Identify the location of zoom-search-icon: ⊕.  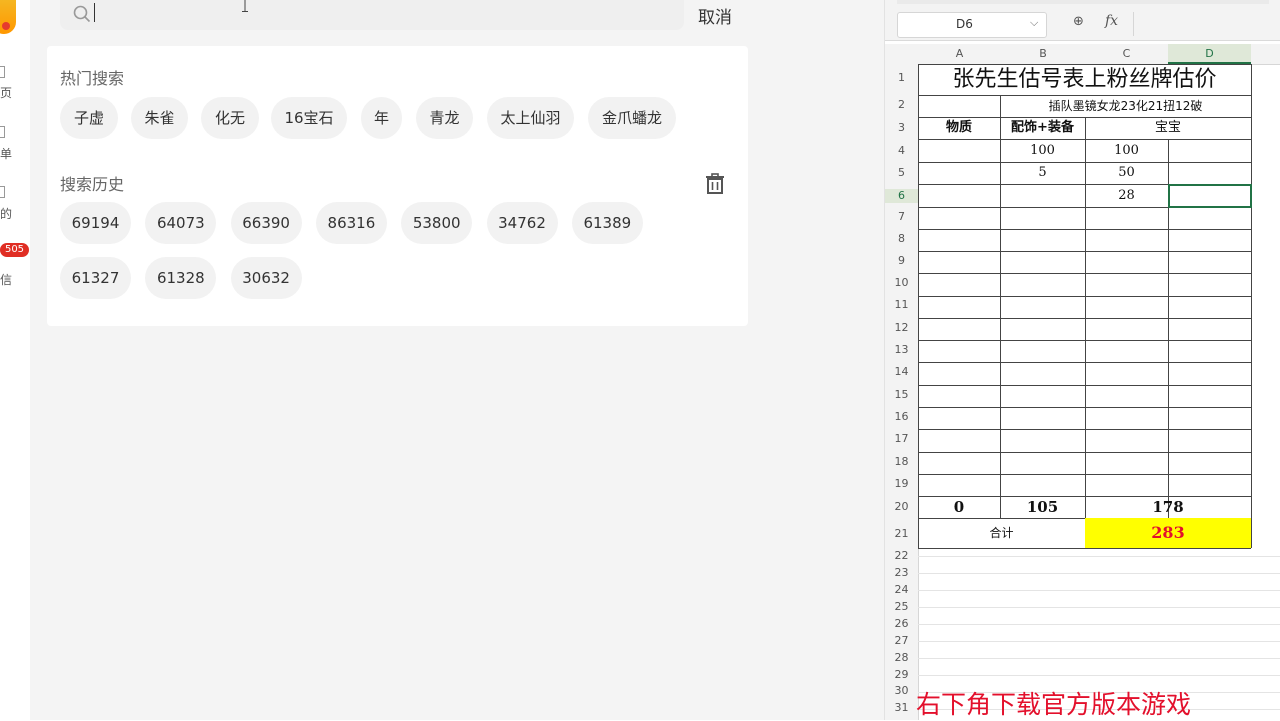
(1078, 21).